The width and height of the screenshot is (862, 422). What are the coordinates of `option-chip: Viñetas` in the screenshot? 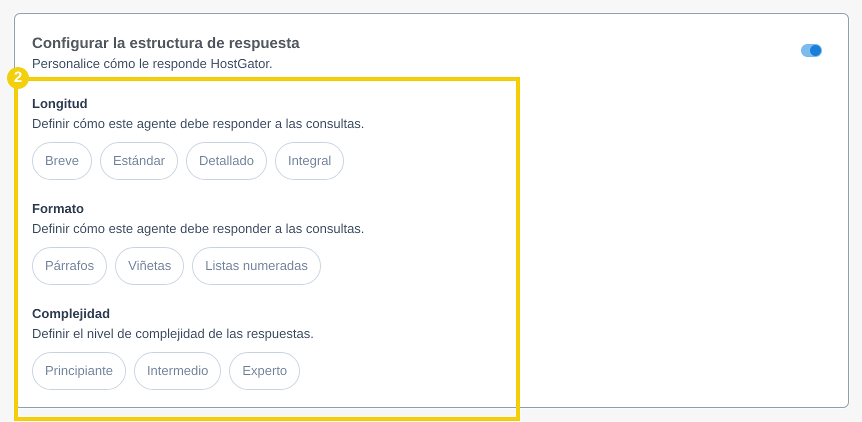 It's located at (149, 266).